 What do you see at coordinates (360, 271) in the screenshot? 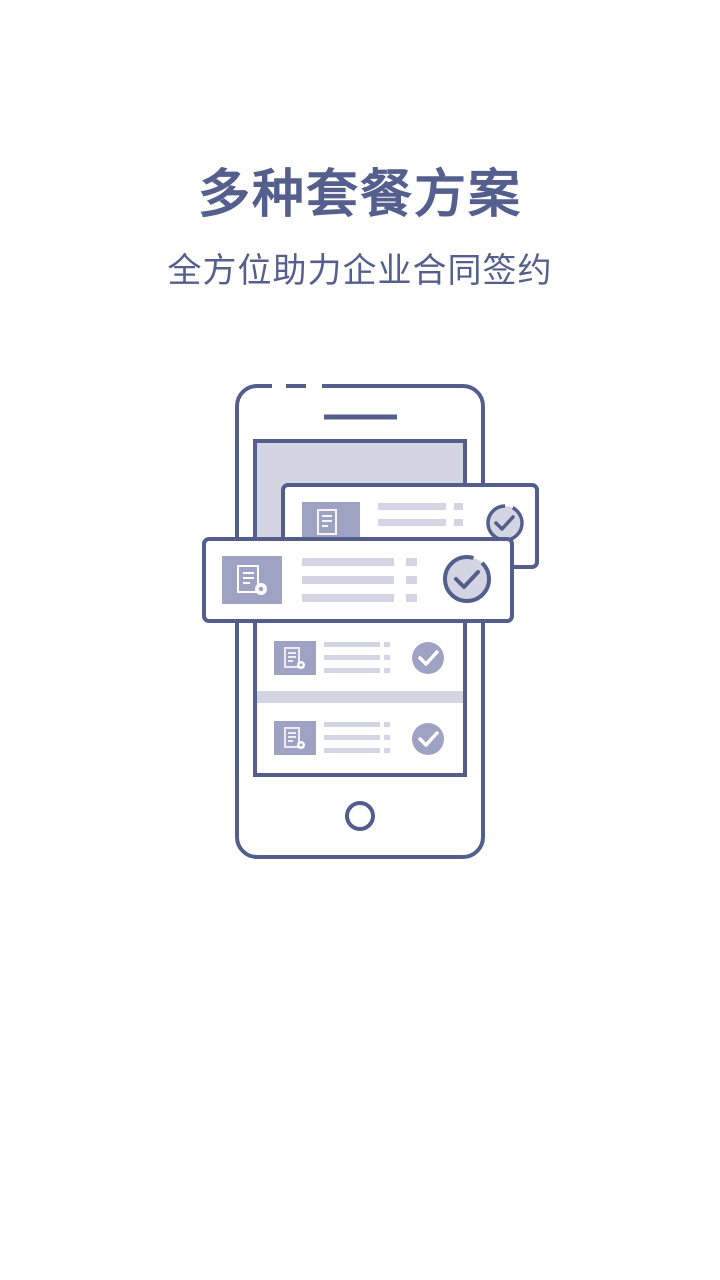
I see `page-subtitle: 全方位助力企业合同签约` at bounding box center [360, 271].